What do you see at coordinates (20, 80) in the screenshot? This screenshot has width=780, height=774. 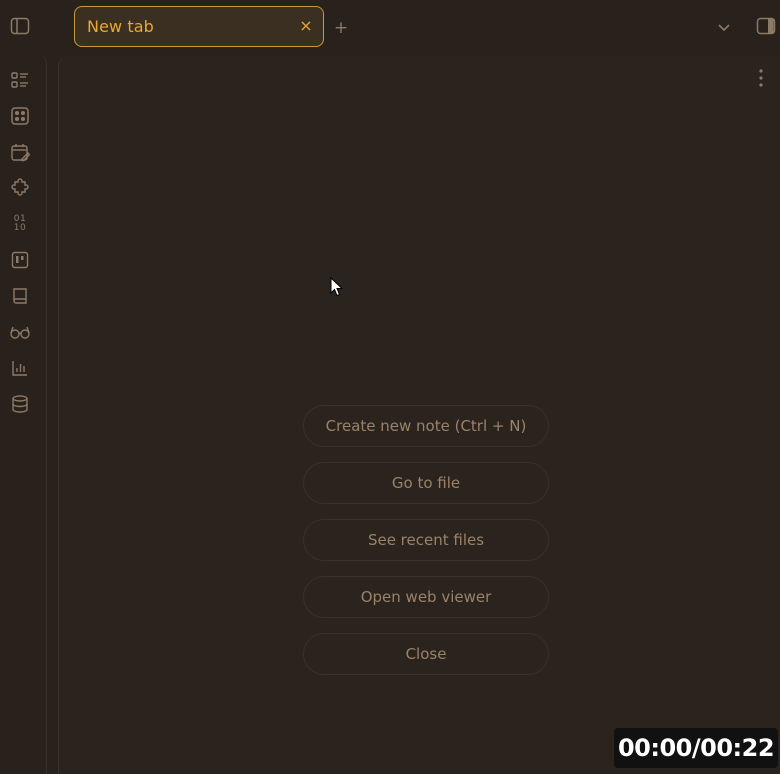 I see `list-checks-icon` at bounding box center [20, 80].